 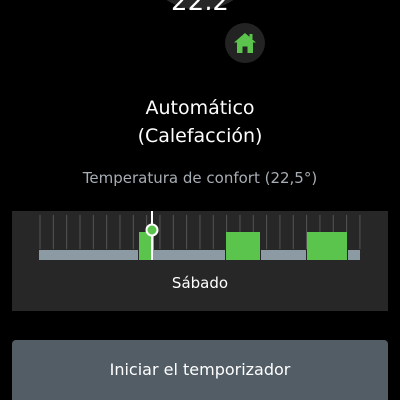 I want to click on home-icon, so click(x=245, y=43).